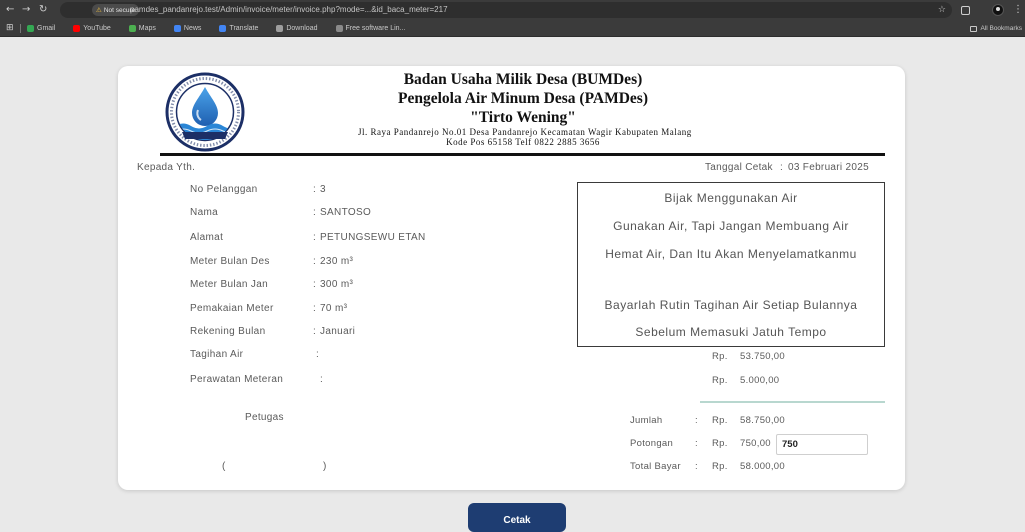 This screenshot has height=532, width=1025. I want to click on org-contact: Kode Pos 65158 Telf 0822 2885 3656, so click(523, 142).